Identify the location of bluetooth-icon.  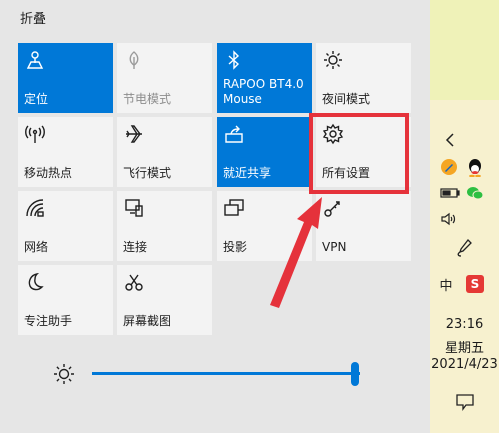
(234, 60).